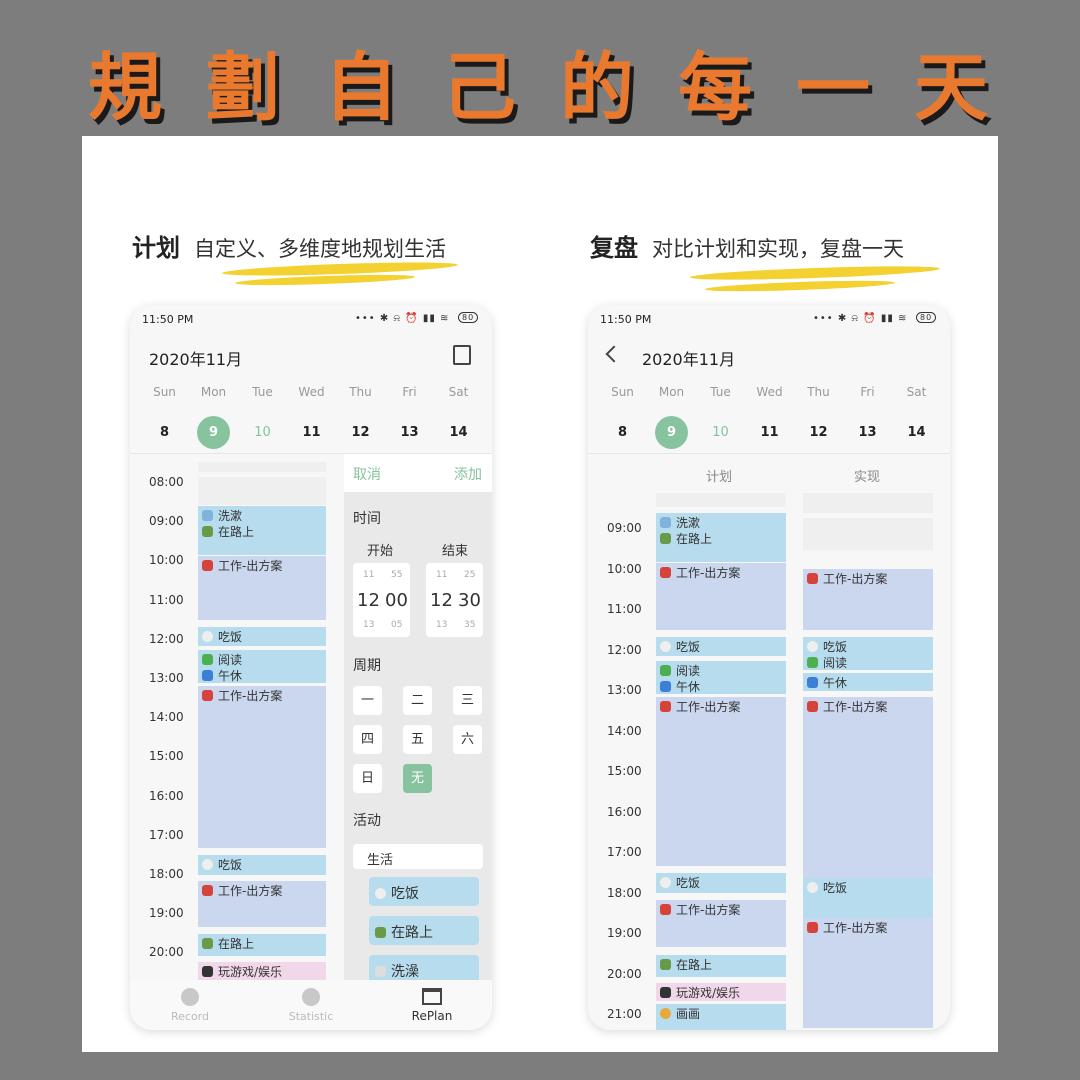 The height and width of the screenshot is (1080, 1080). What do you see at coordinates (367, 700) in the screenshot?
I see `cycle-option: 一` at bounding box center [367, 700].